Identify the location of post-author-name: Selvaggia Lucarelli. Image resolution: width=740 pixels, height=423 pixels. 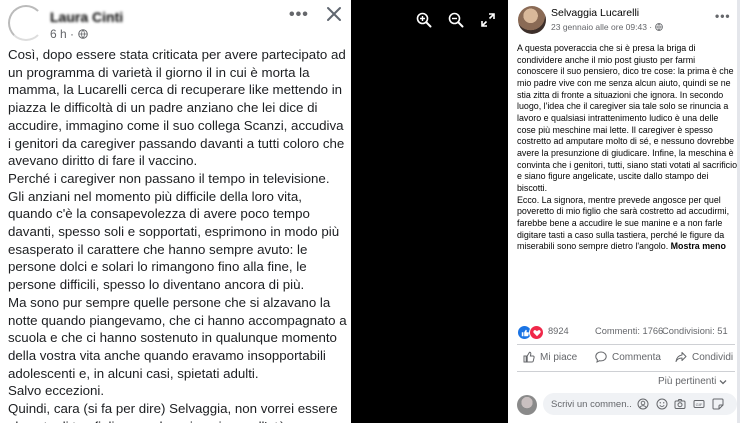
(595, 13).